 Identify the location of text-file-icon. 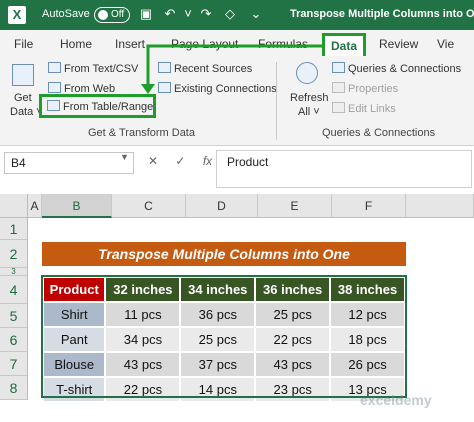
(54, 67).